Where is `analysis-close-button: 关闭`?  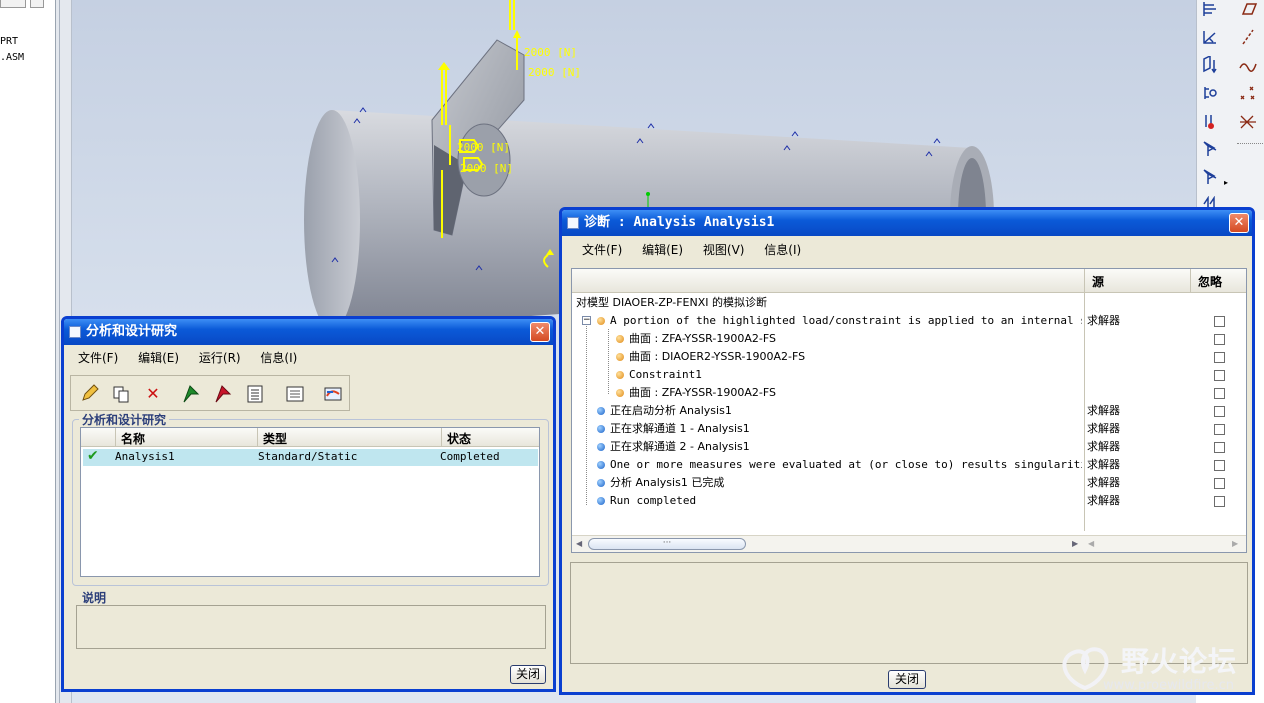
analysis-close-button: 关闭 is located at coordinates (528, 674).